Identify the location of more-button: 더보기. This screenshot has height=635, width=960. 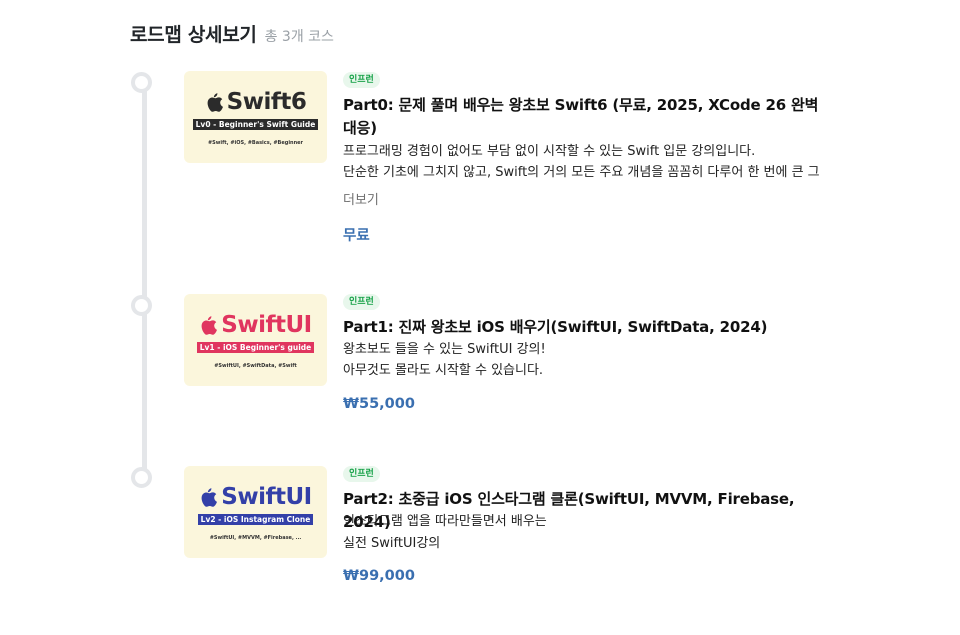
(361, 198).